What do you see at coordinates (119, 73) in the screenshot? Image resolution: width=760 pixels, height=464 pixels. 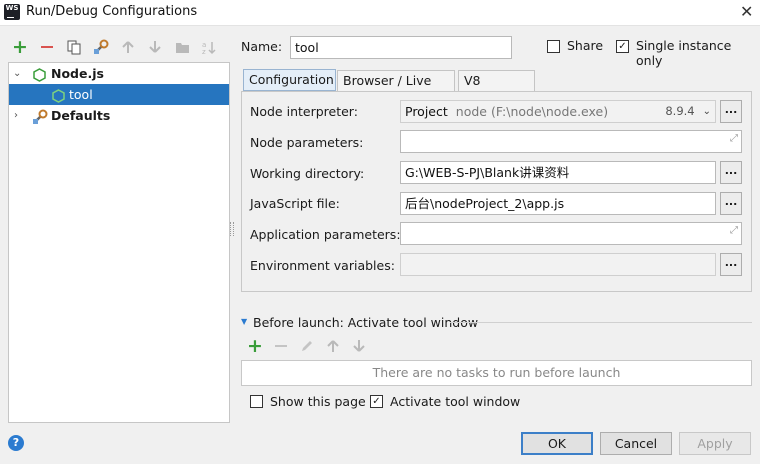 I see `tree-item-nodejs: ⌄ Node.js` at bounding box center [119, 73].